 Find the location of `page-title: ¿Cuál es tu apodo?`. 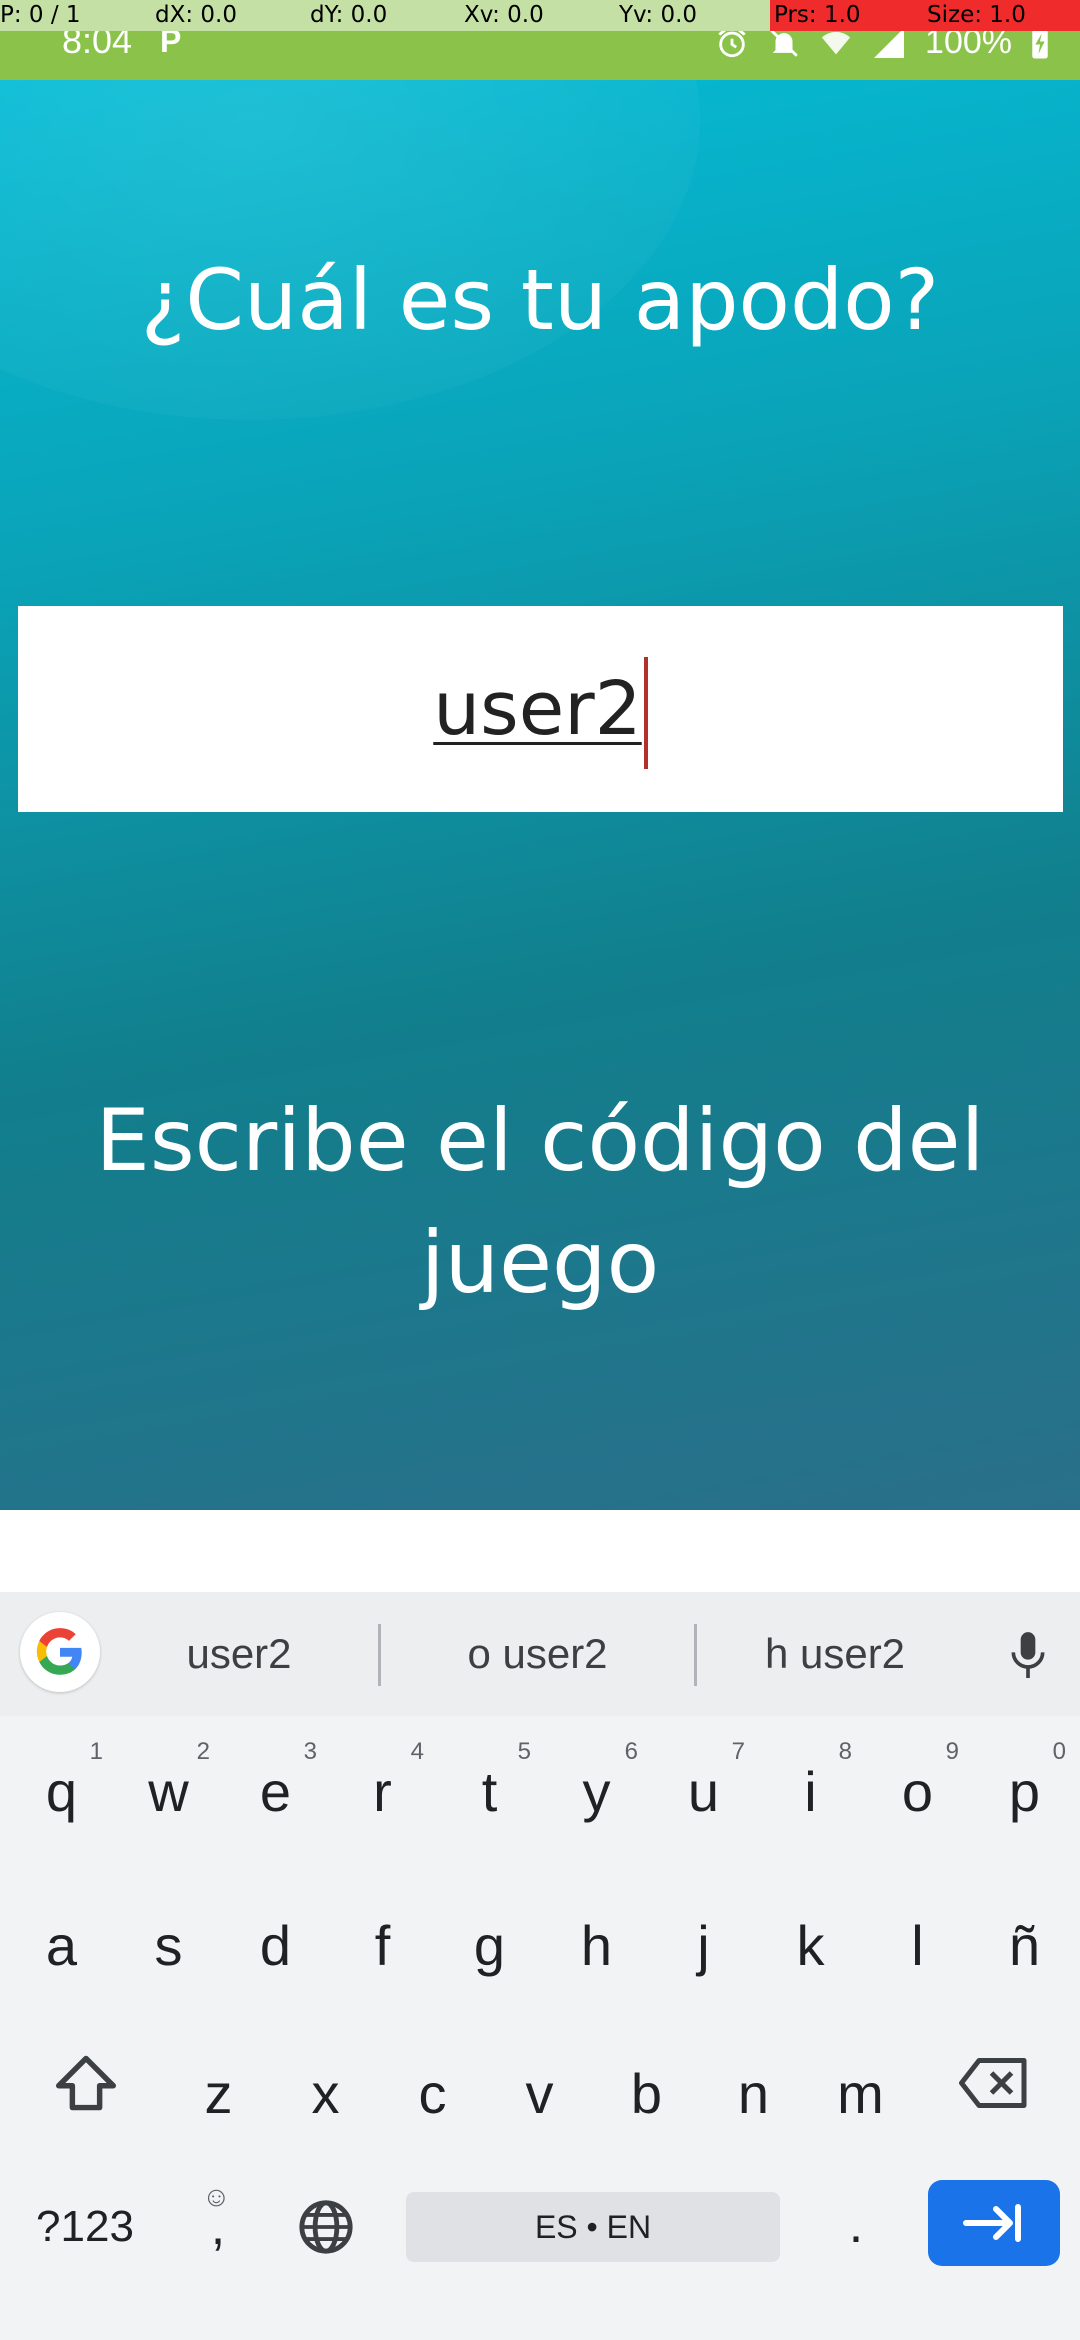

page-title: ¿Cuál es tu apodo? is located at coordinates (540, 300).